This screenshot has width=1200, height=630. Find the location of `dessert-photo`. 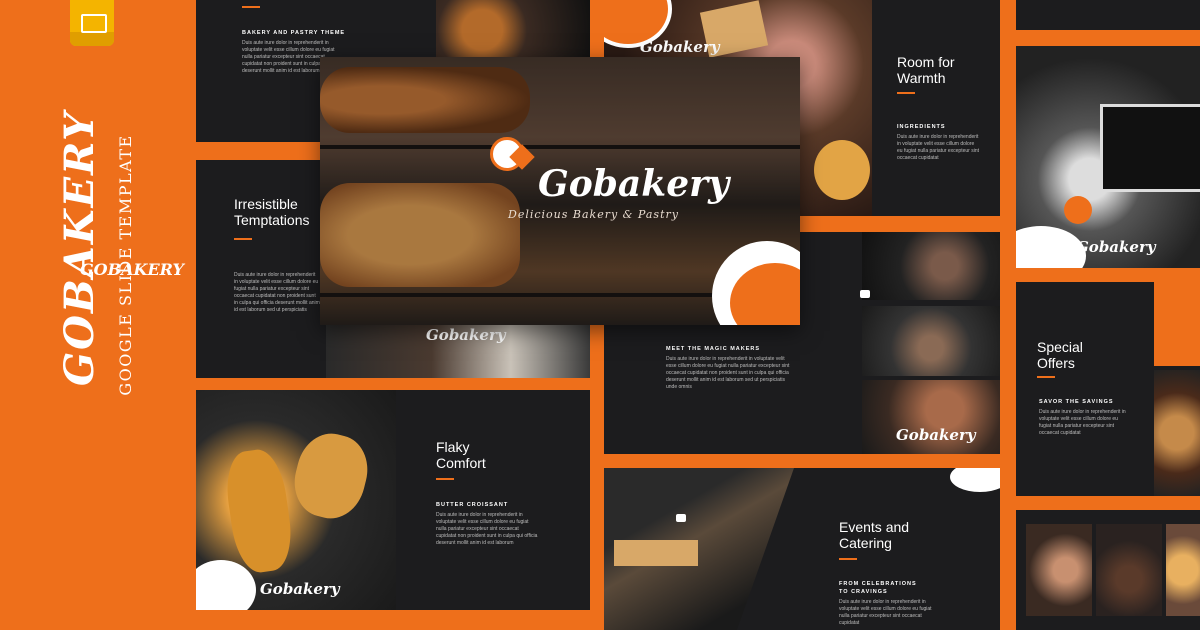

dessert-photo is located at coordinates (1177, 433).